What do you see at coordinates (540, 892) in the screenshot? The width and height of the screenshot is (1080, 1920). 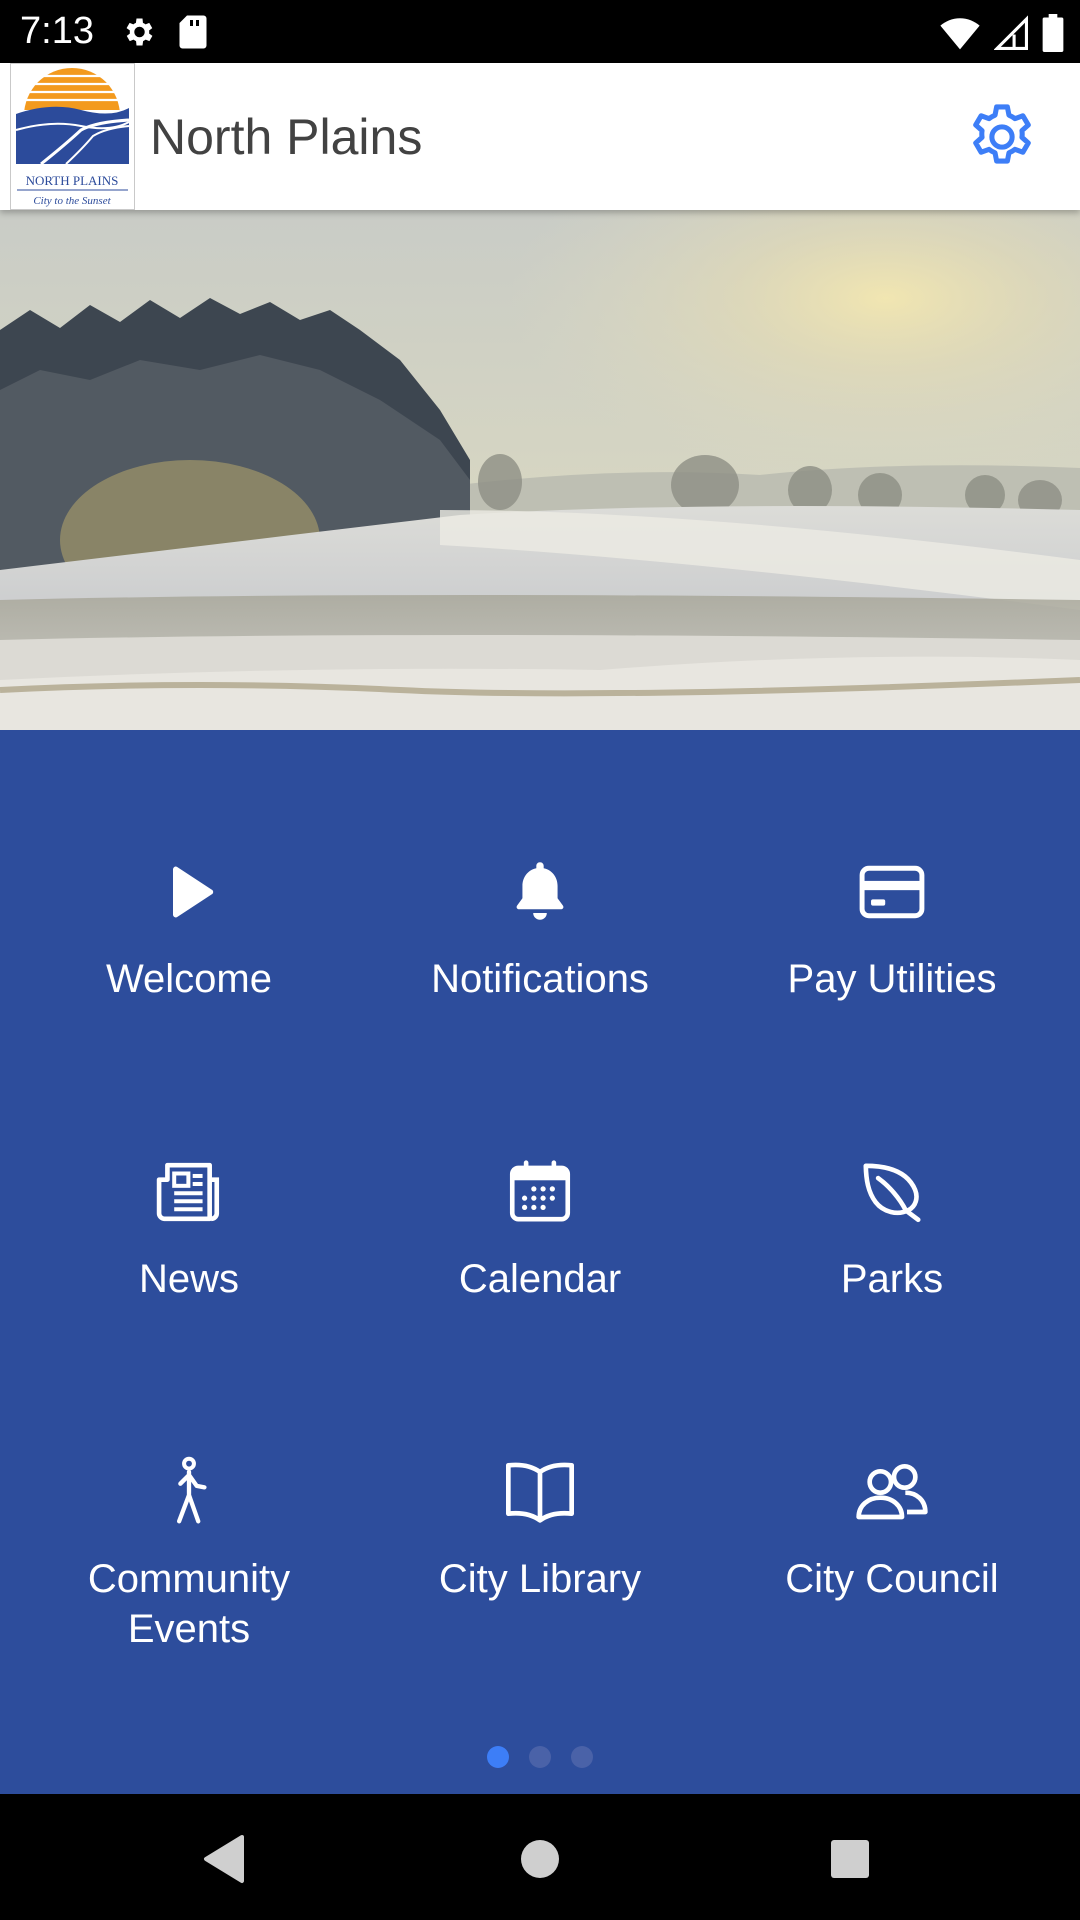 I see `bell-icon` at bounding box center [540, 892].